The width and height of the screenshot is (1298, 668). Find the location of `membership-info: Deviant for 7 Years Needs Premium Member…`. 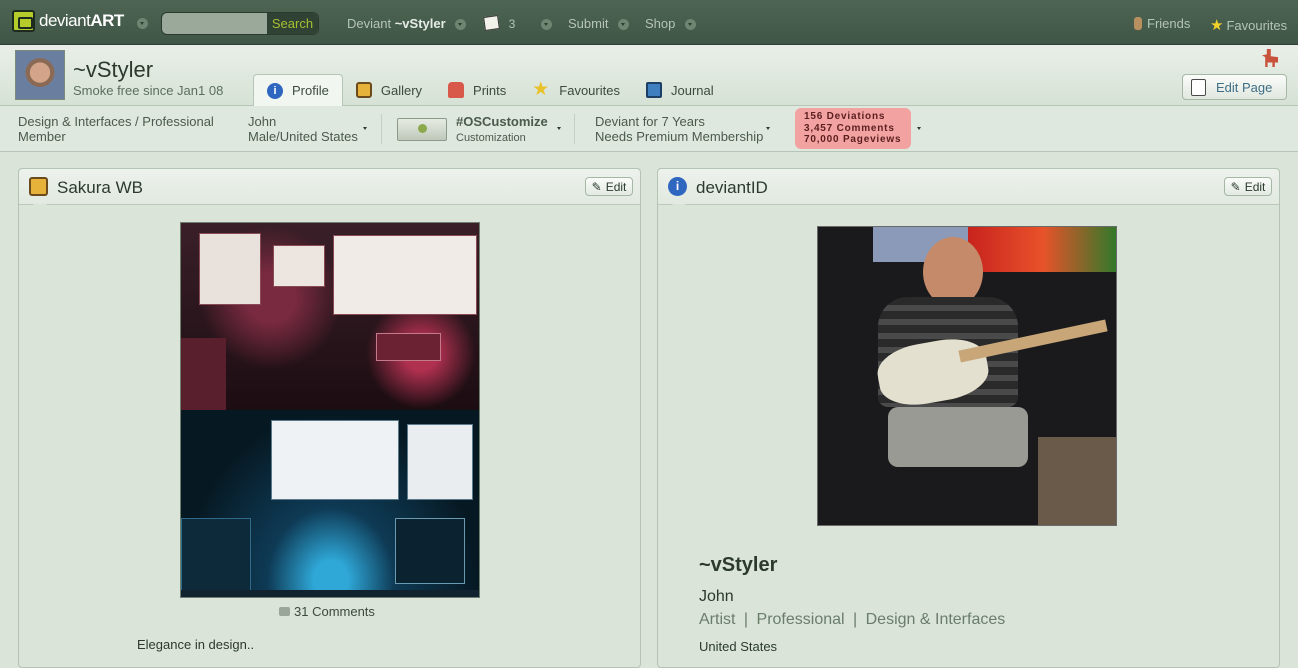

membership-info: Deviant for 7 Years Needs Premium Member… is located at coordinates (679, 129).